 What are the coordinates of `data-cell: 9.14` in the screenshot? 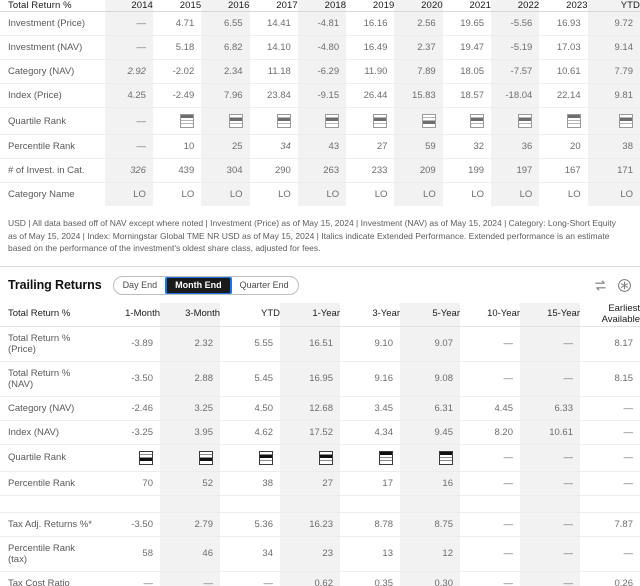 It's located at (613, 47).